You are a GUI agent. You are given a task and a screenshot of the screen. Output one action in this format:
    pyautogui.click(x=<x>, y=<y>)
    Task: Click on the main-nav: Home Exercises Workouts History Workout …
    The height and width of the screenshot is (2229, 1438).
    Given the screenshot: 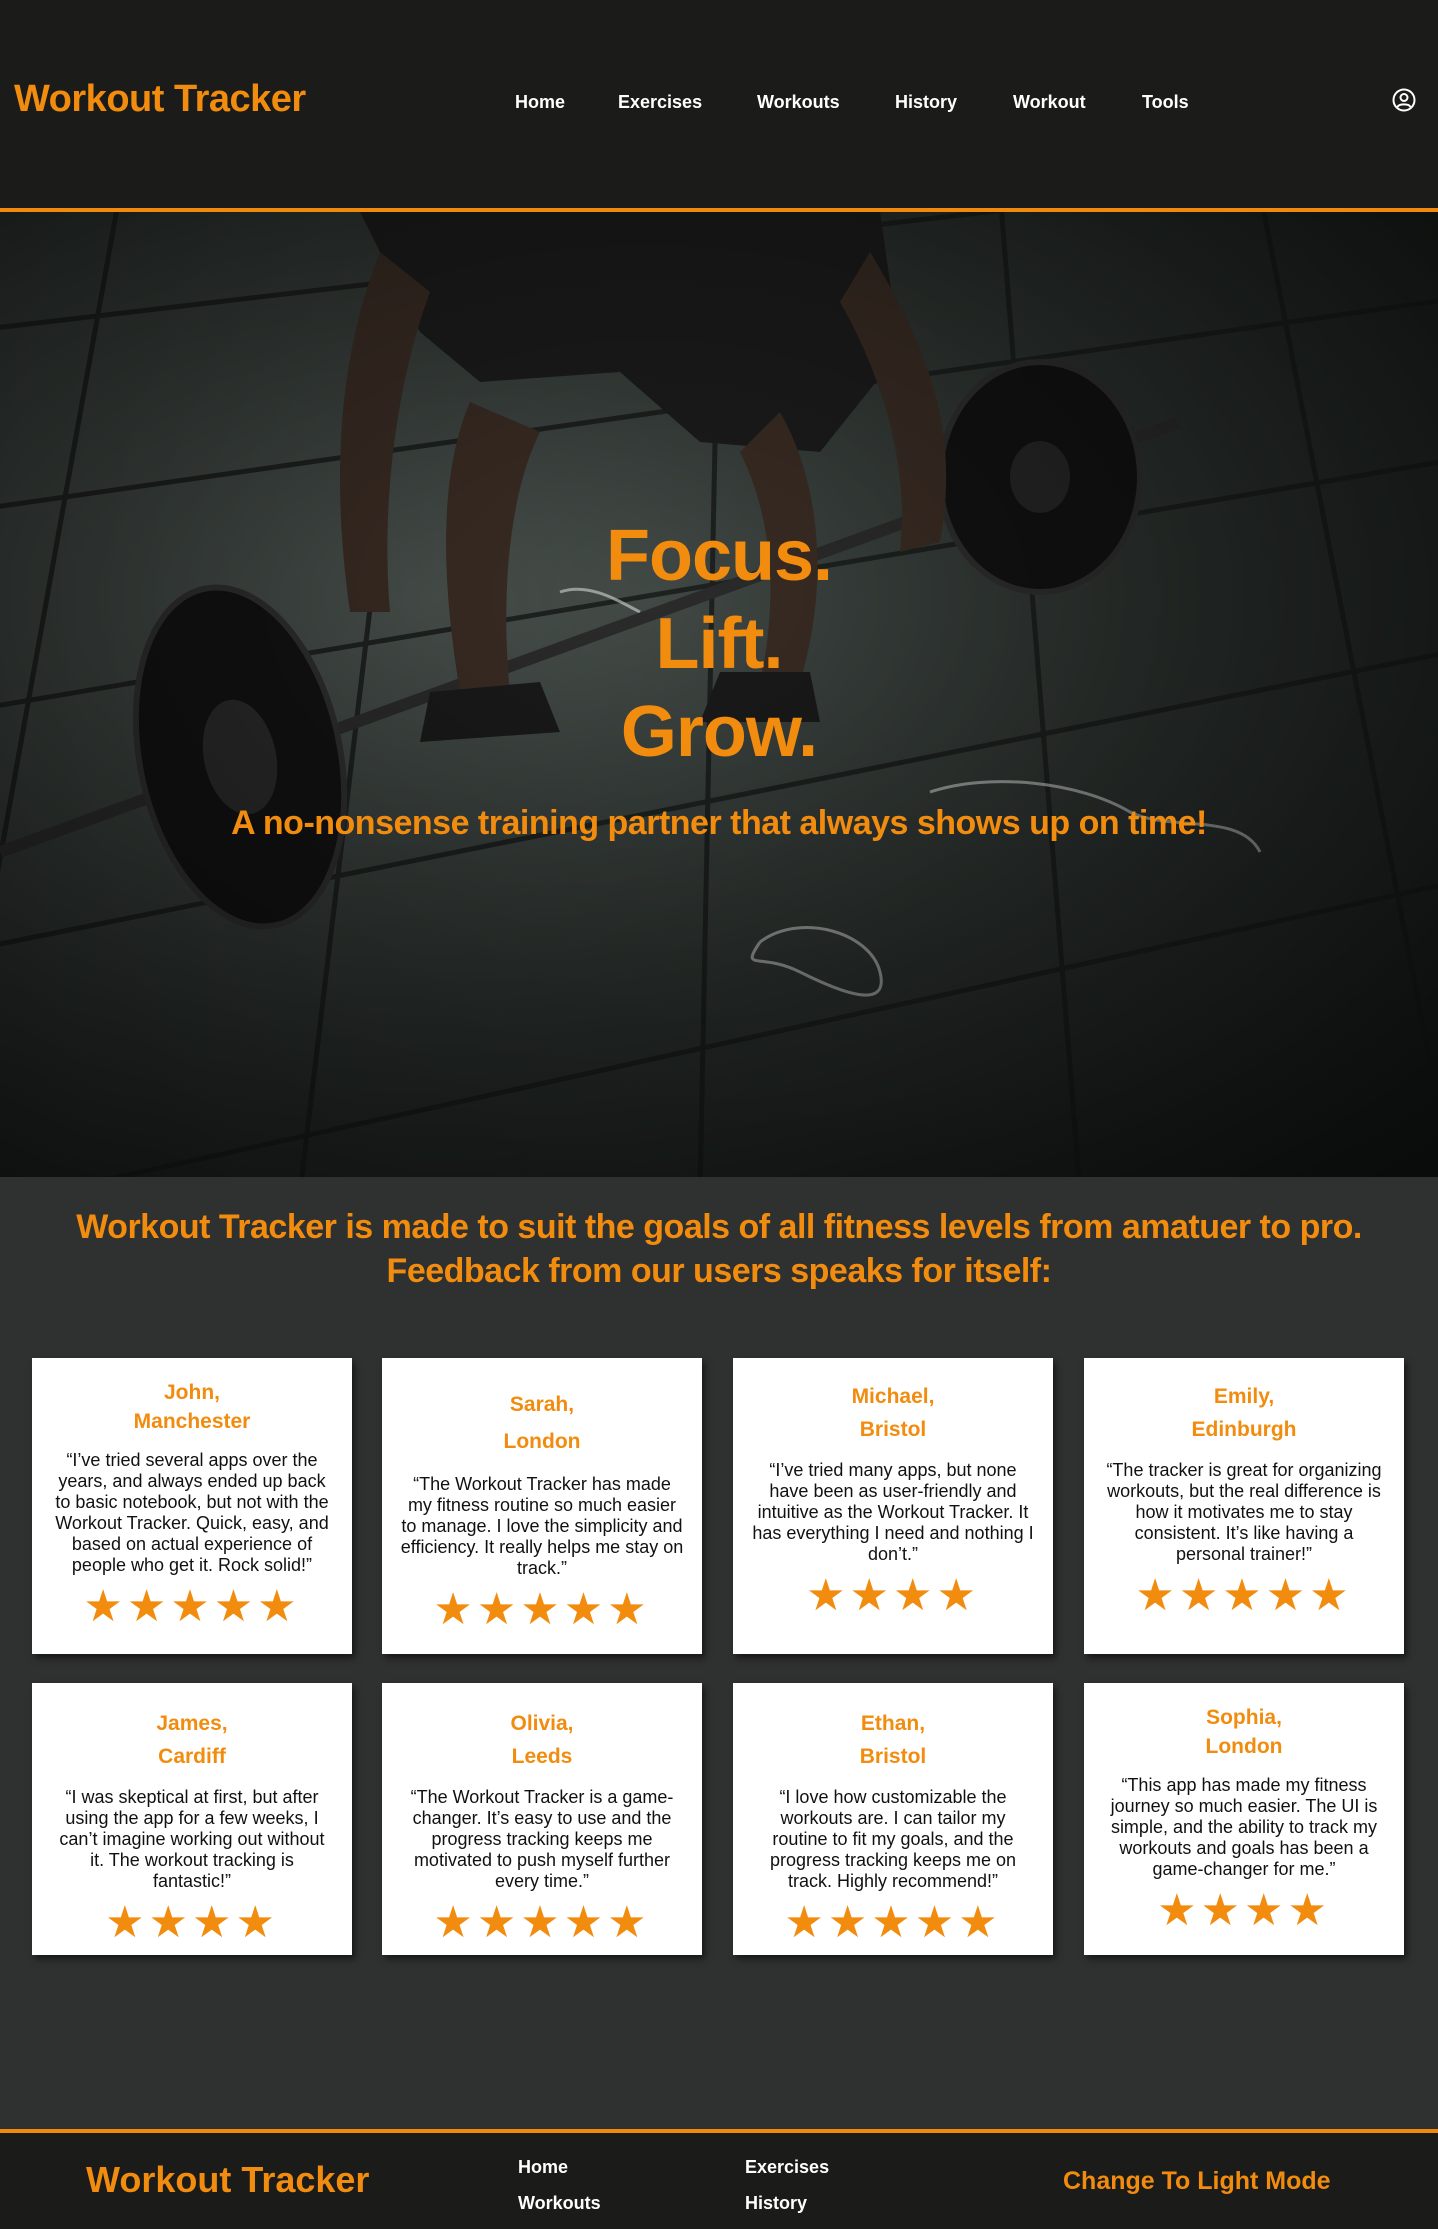 What is the action you would take?
    pyautogui.click(x=719, y=107)
    